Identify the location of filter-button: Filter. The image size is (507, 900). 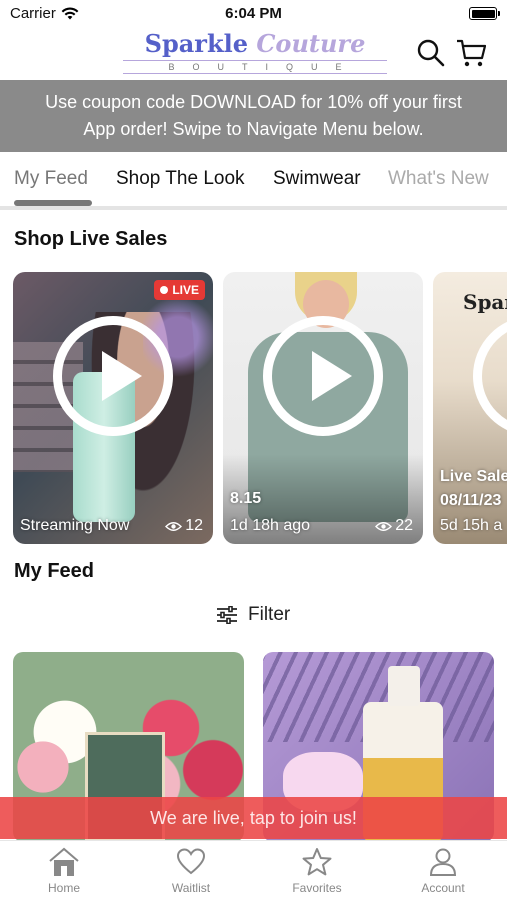
(253, 615).